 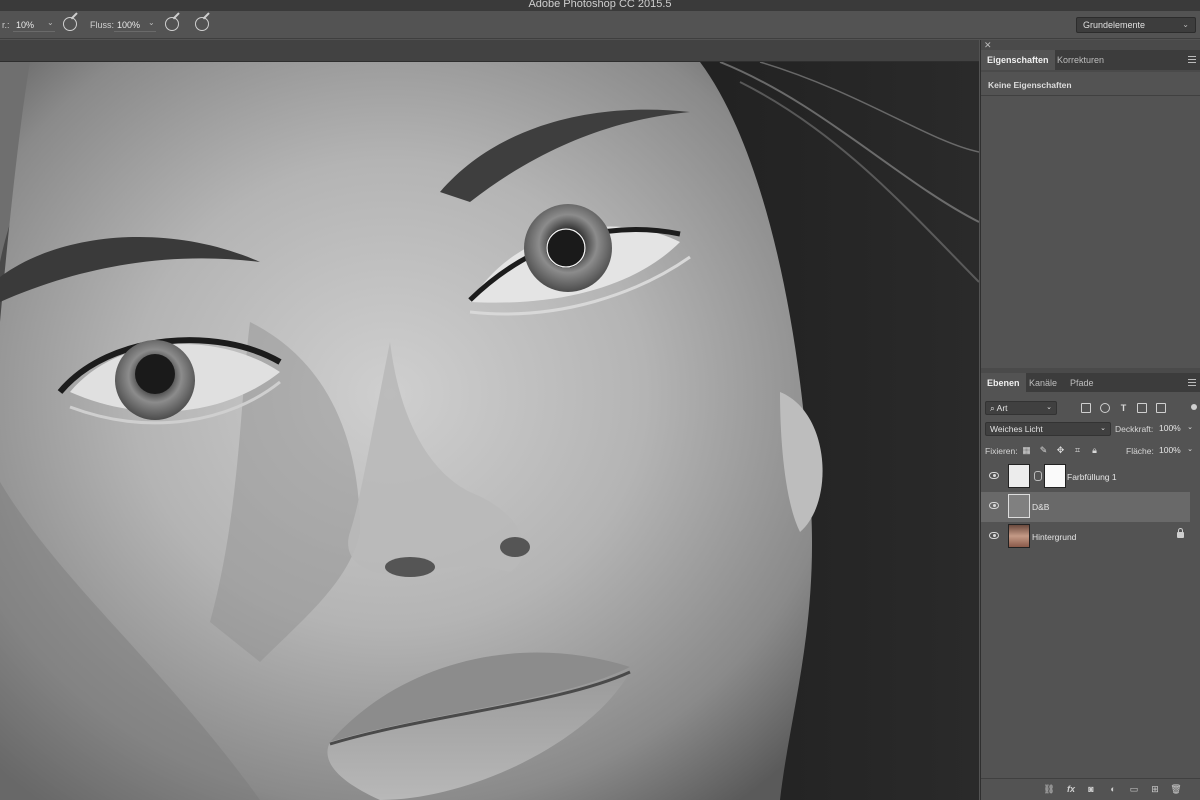 What do you see at coordinates (1176, 789) in the screenshot?
I see `trash-icon: 🗑︎` at bounding box center [1176, 789].